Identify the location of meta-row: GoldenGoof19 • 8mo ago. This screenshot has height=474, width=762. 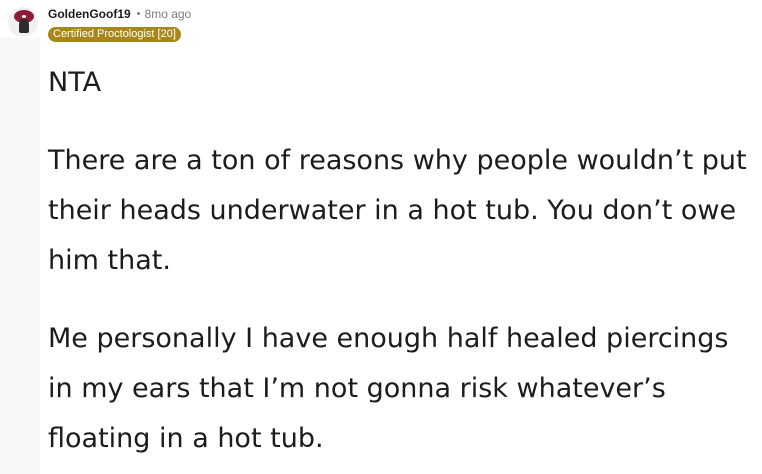
(119, 13).